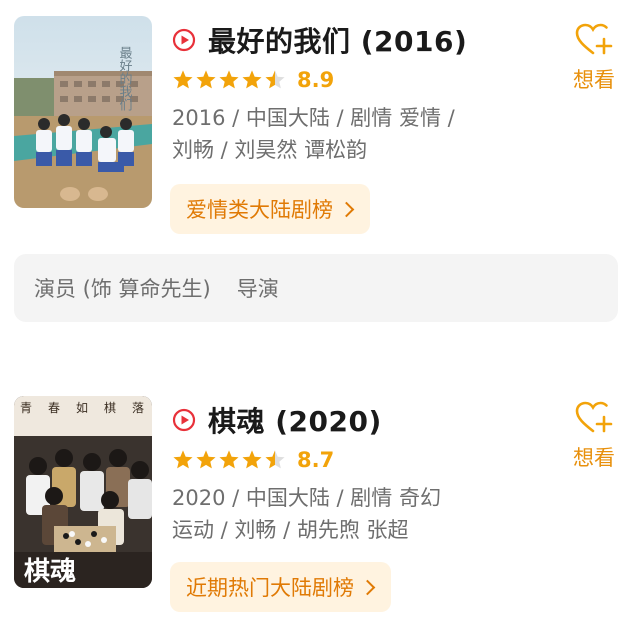 The width and height of the screenshot is (640, 617). What do you see at coordinates (290, 530) in the screenshot?
I see `meta-line: 运动 / 刘畅 / 胡先煦 张超` at bounding box center [290, 530].